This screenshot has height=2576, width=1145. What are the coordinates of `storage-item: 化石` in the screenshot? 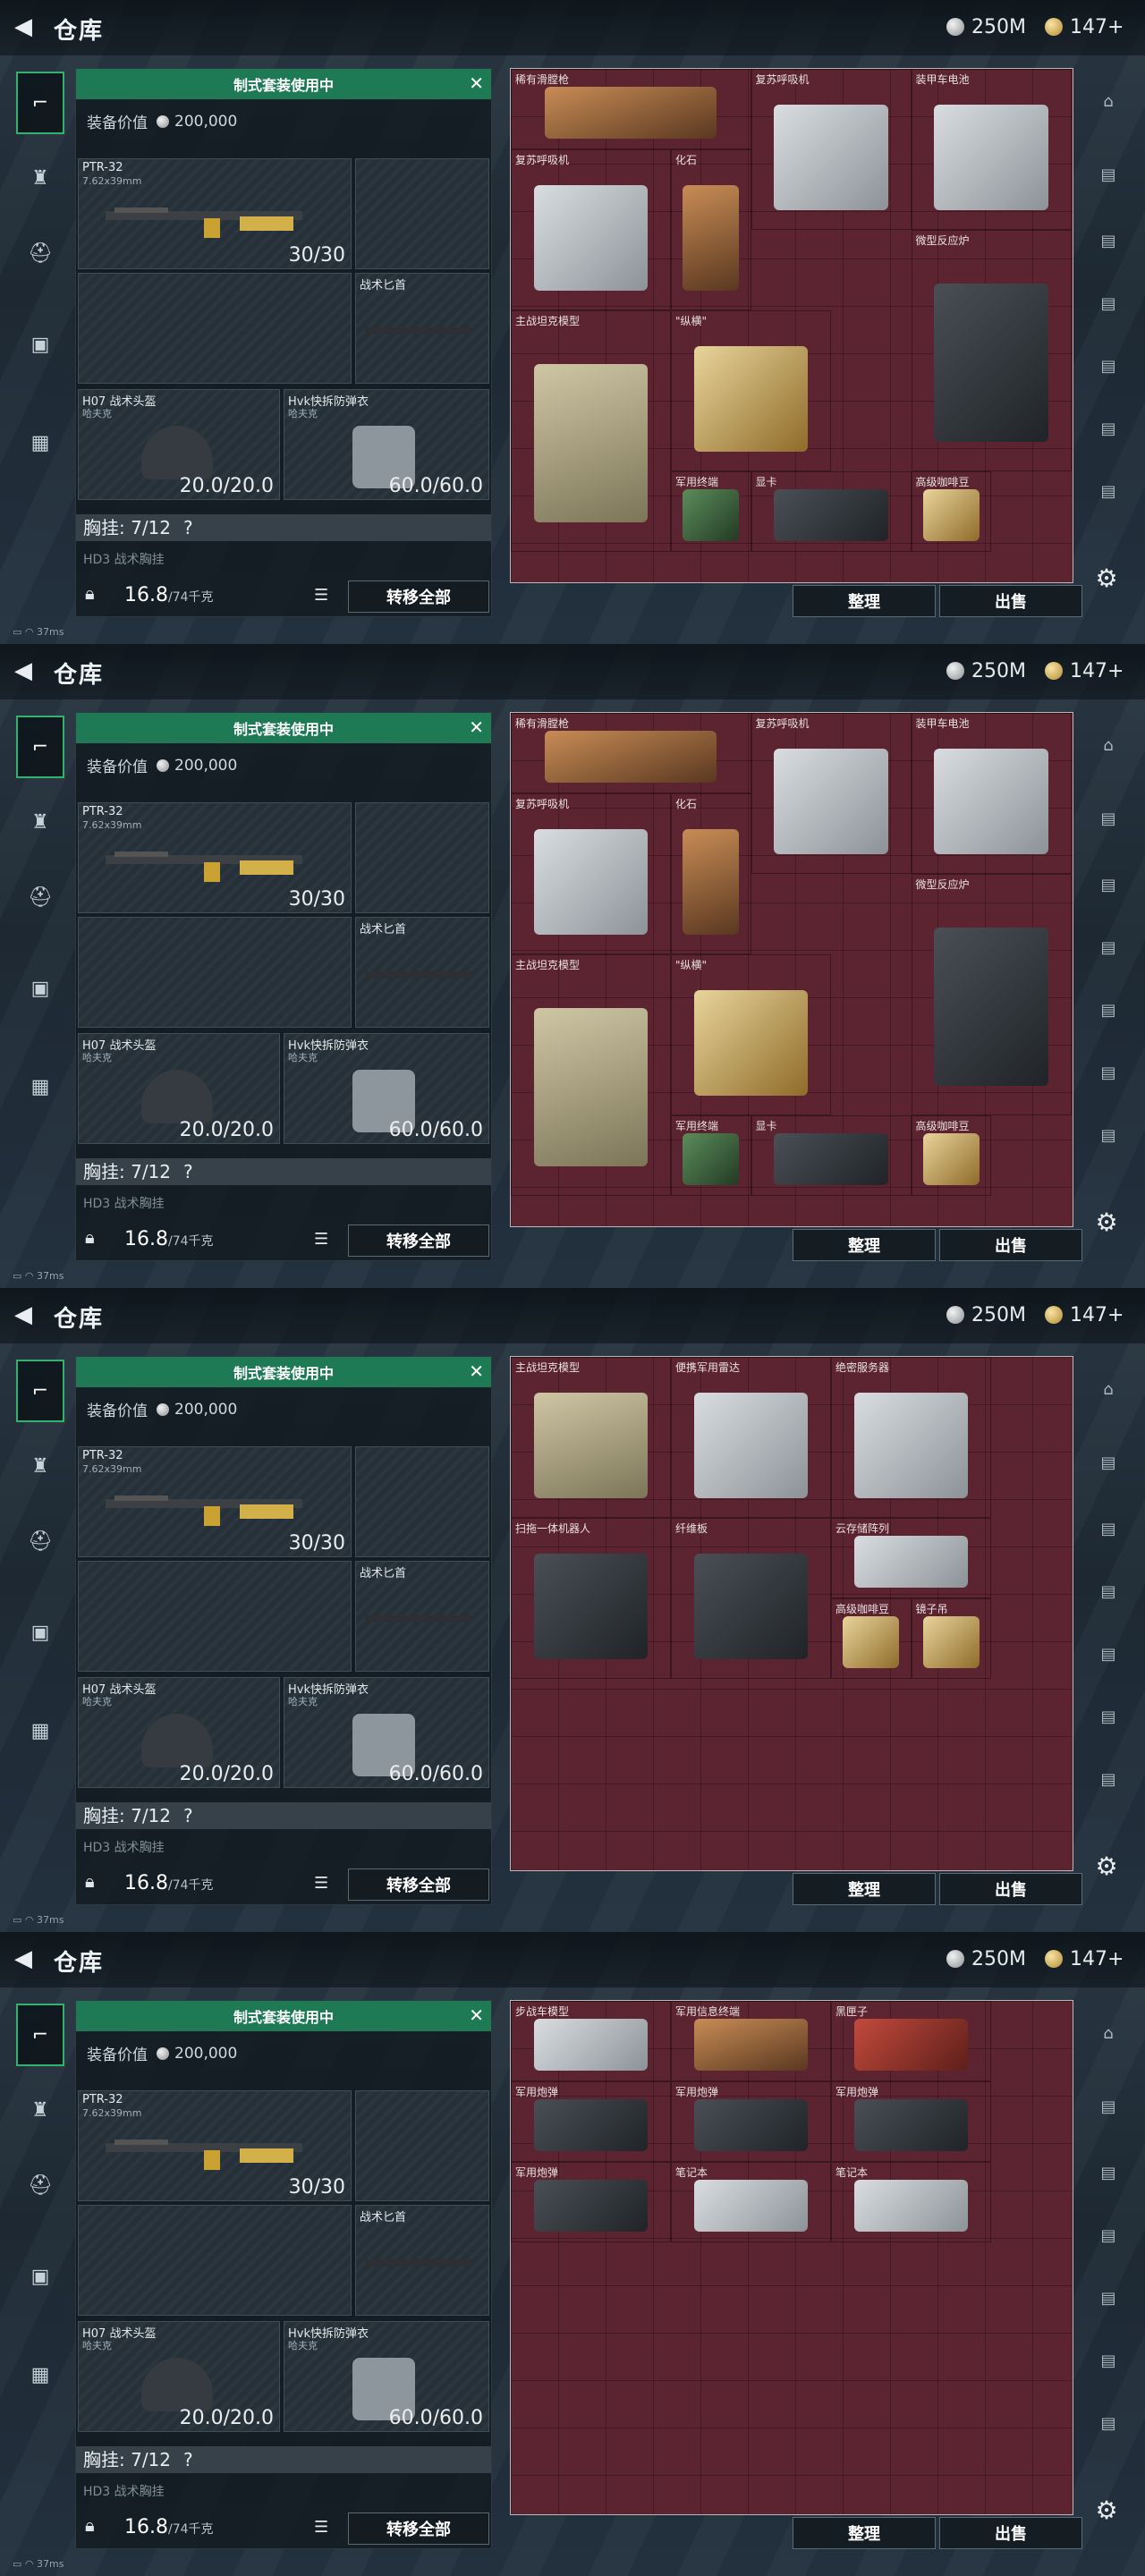 It's located at (711, 229).